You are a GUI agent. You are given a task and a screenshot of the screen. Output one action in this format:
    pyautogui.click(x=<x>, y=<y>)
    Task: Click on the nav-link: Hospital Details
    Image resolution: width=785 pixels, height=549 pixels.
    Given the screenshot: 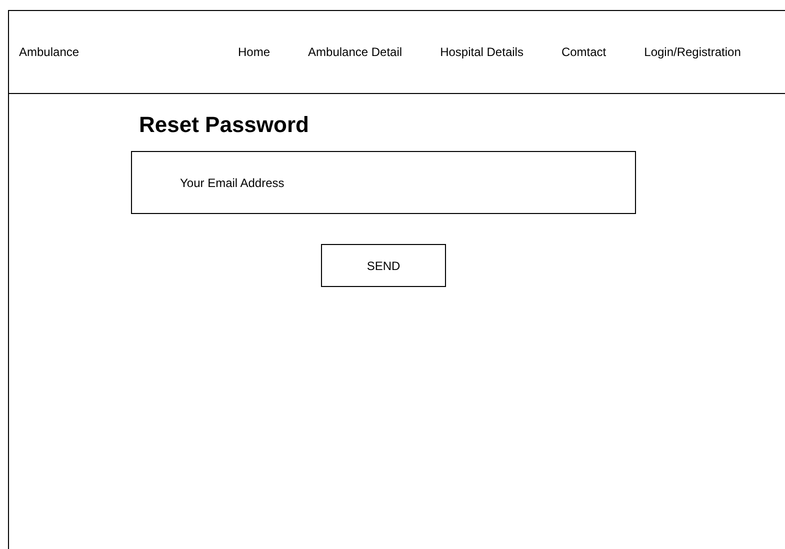 What is the action you would take?
    pyautogui.click(x=482, y=52)
    